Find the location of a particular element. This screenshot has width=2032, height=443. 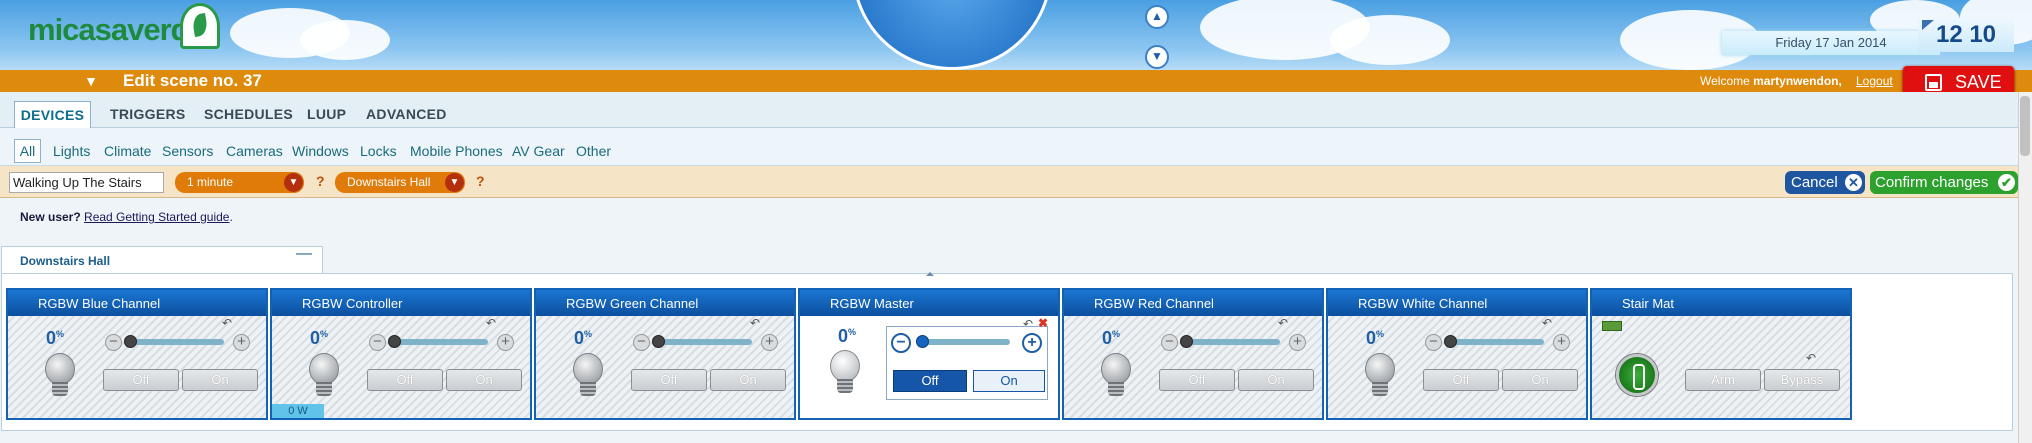

device-card-rgbw-green: RGBW Green Channel ↶ 0% − + Off On is located at coordinates (665, 354).